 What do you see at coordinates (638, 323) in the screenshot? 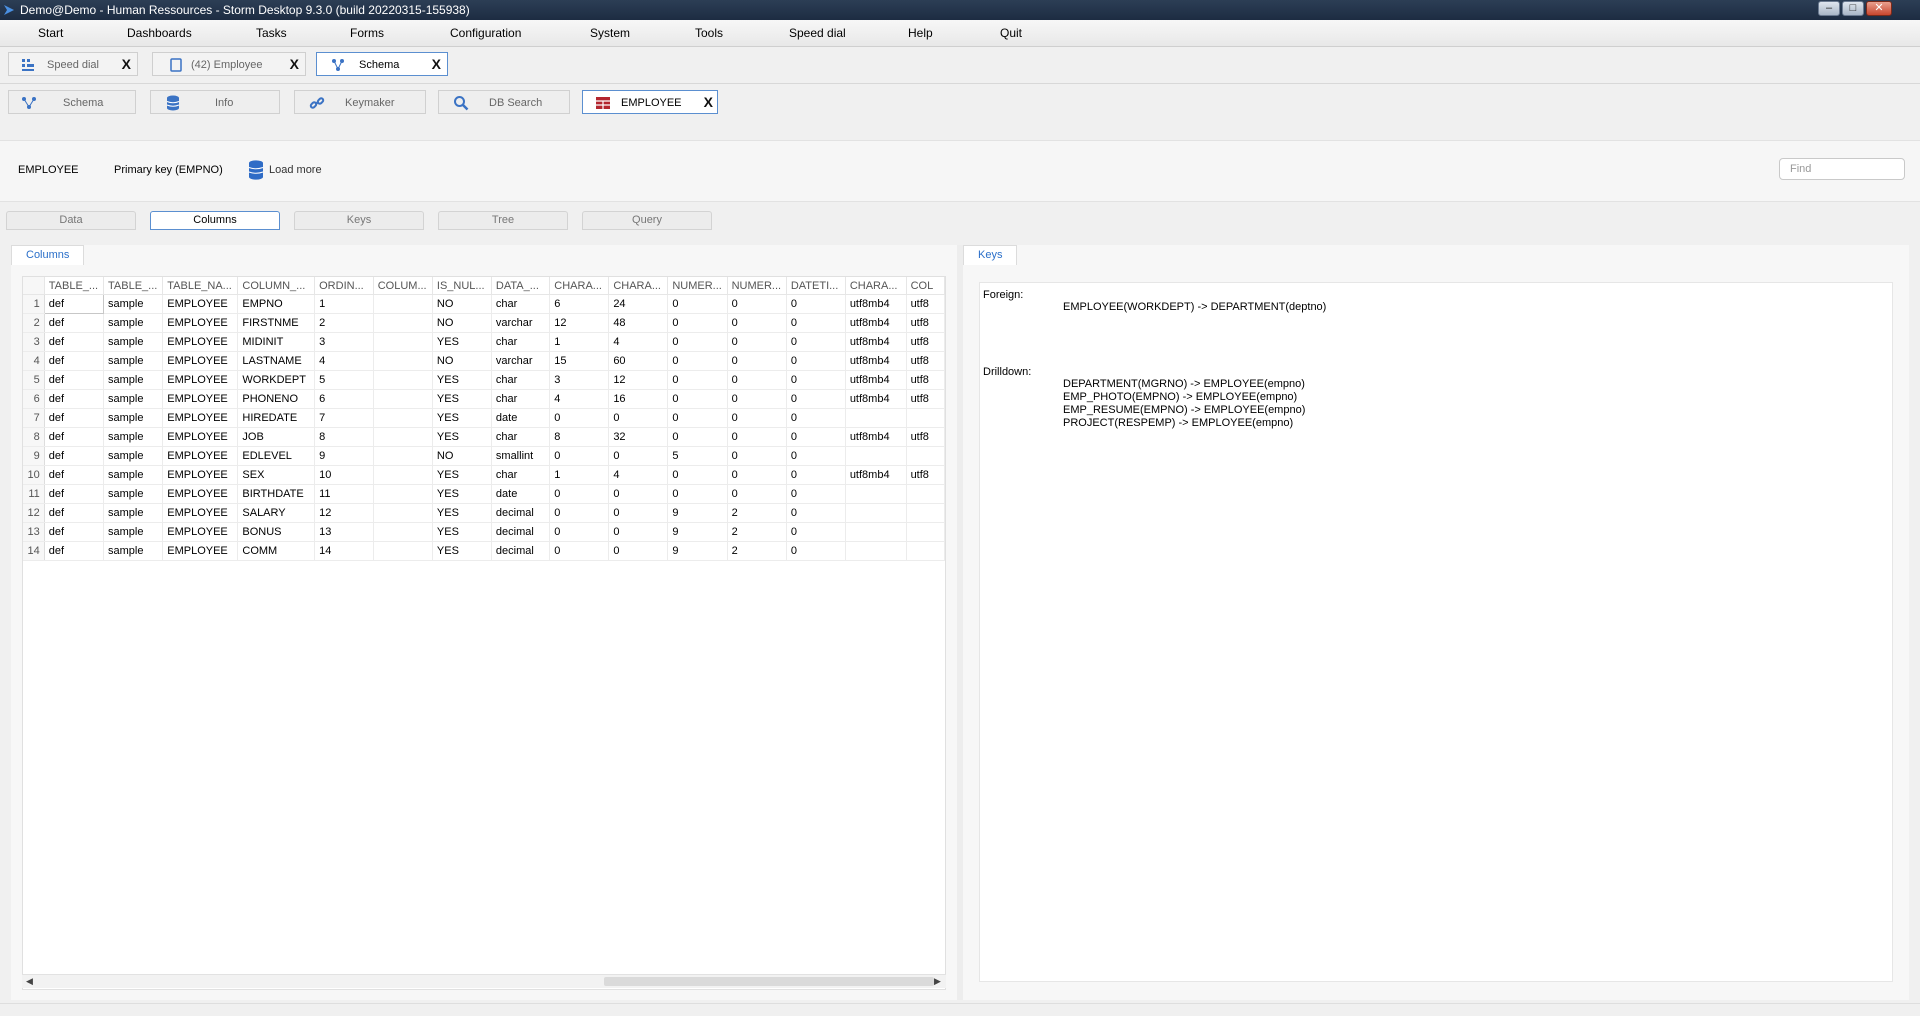
I see `table-cell: 48` at bounding box center [638, 323].